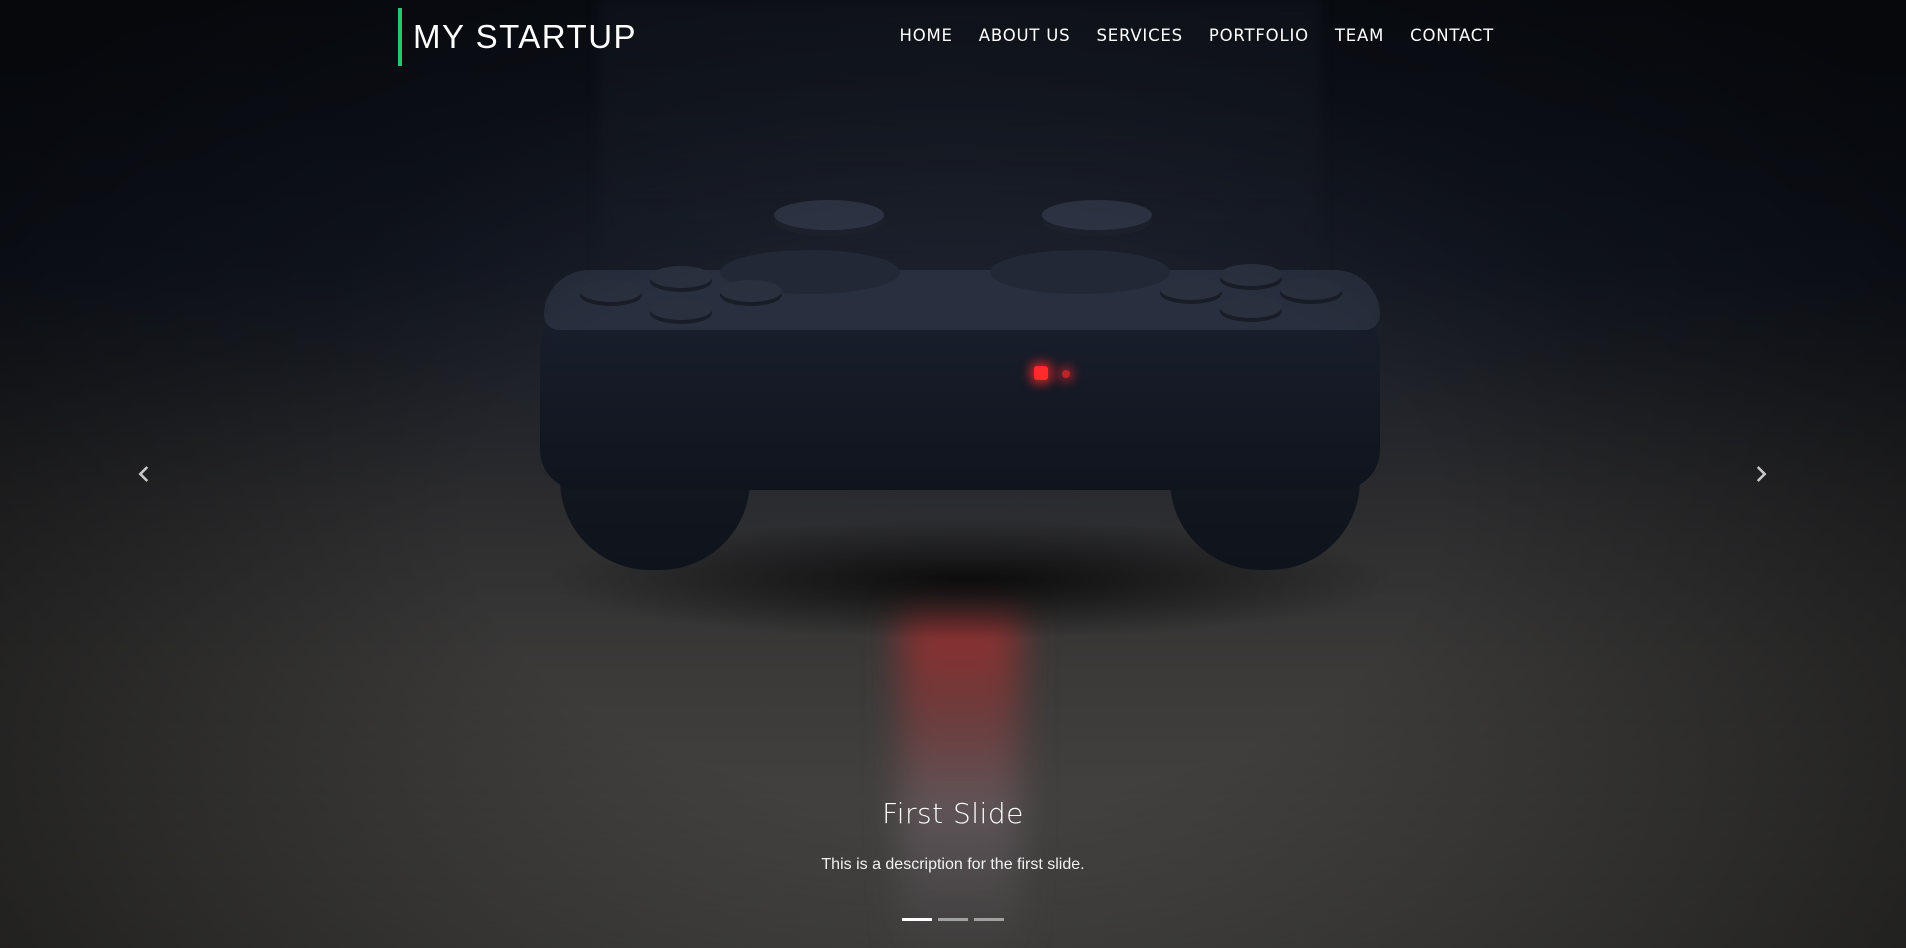 The width and height of the screenshot is (1906, 948). I want to click on nav-portfolio: PORTFOLIO, so click(1259, 36).